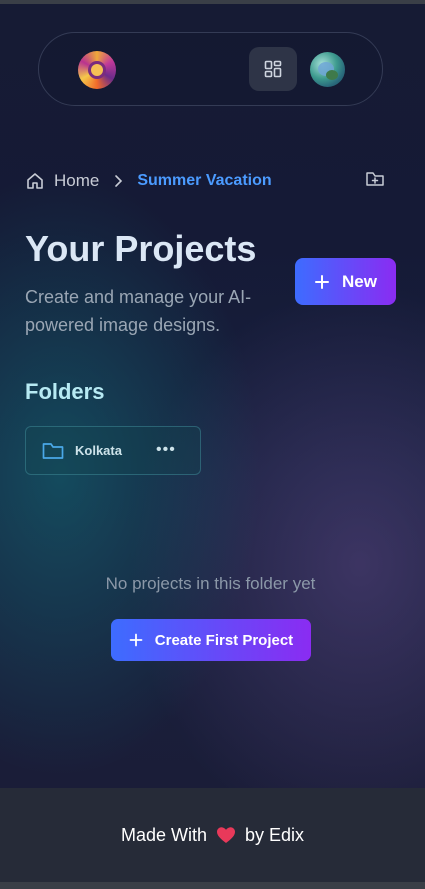  What do you see at coordinates (226, 835) in the screenshot?
I see `heart-icon` at bounding box center [226, 835].